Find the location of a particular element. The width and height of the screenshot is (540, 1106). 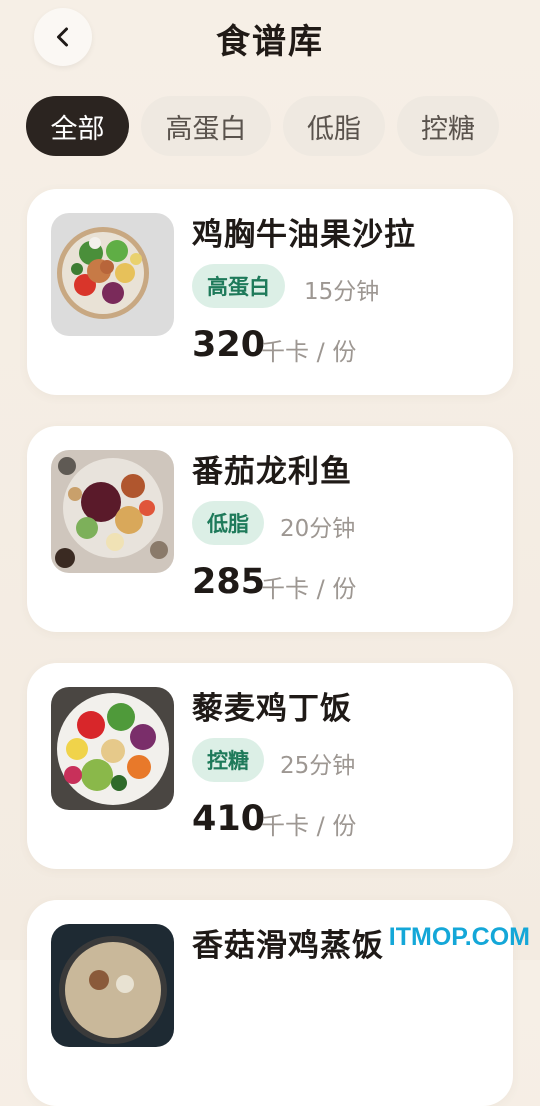

cook-time: 20分钟 is located at coordinates (318, 529).